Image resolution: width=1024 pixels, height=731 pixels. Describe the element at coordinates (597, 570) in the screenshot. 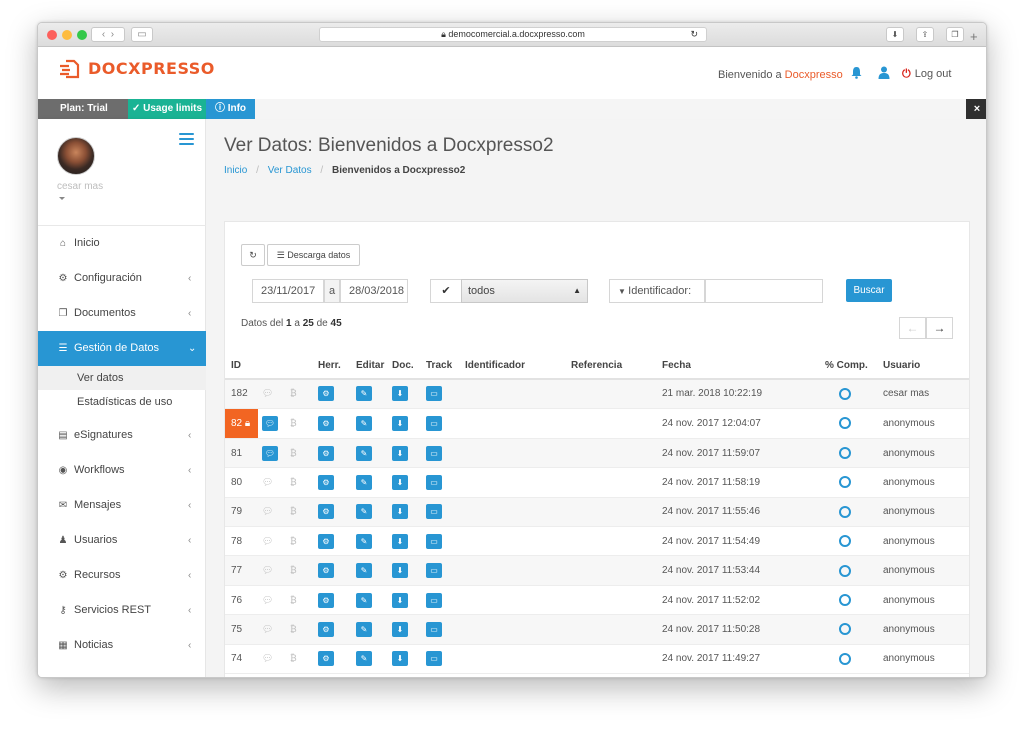

I see `table-row: 77 💬︎ ₿ ⚙ ✎ ⬇ ▭ 24 nov. 2017 11:53:44 anonymous` at that location.